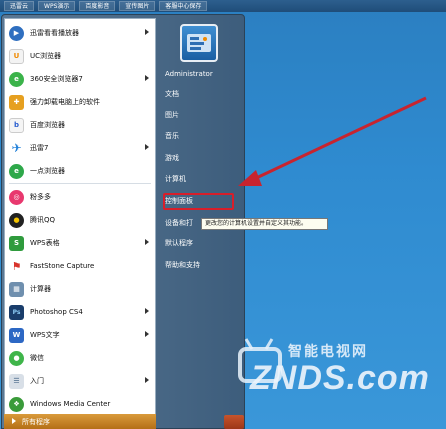 The height and width of the screenshot is (429, 446). I want to click on watermark-bottom-text: ZNDS.com, so click(340, 378).